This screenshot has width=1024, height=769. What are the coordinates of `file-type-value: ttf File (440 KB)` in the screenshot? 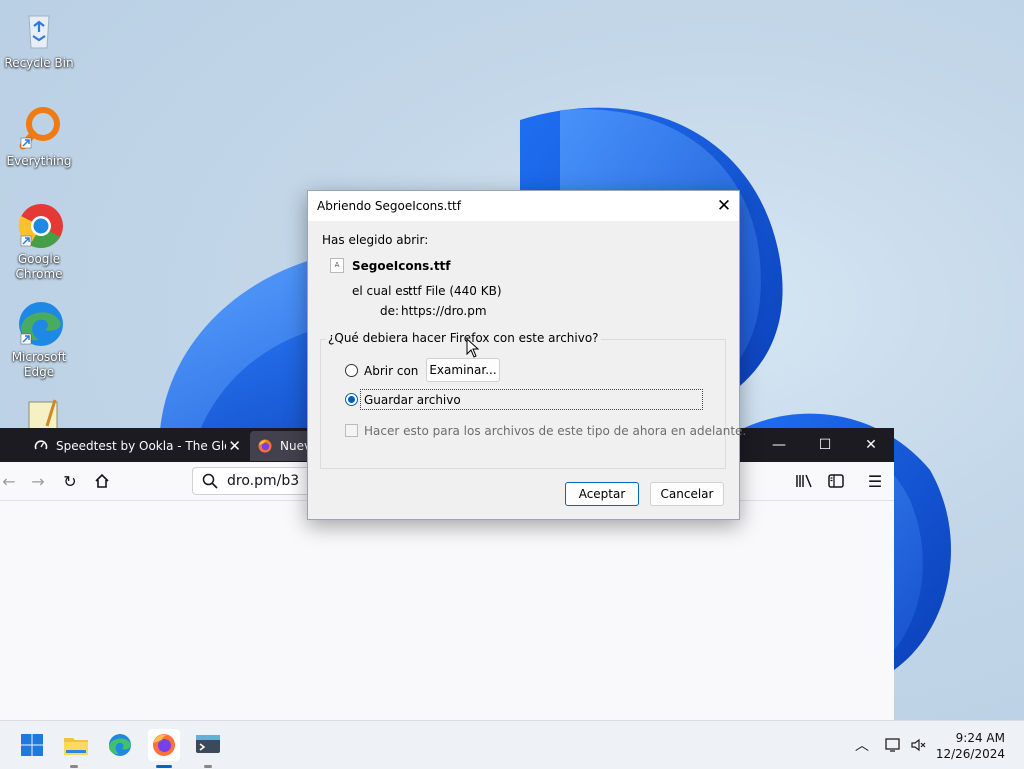 It's located at (455, 291).